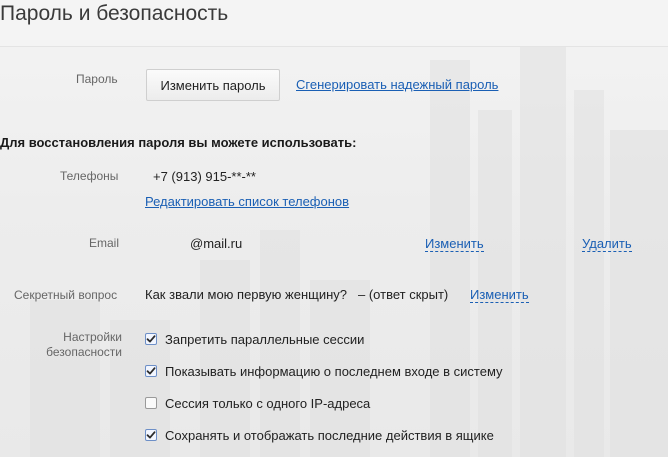 The height and width of the screenshot is (457, 668). I want to click on phone-number: +7 (913) 915-**-**, so click(204, 176).